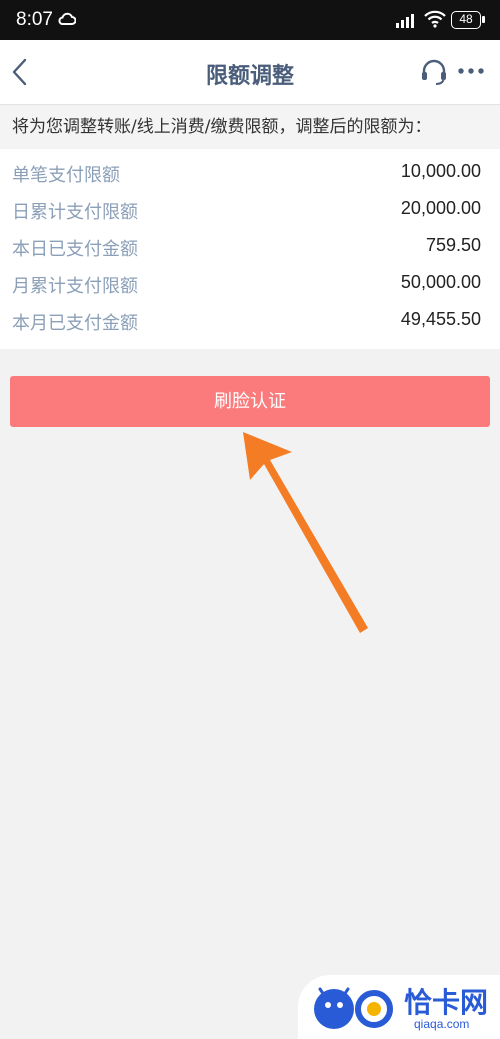 The image size is (500, 1039). What do you see at coordinates (66, 175) in the screenshot?
I see `limit-label: 单笔支付限额` at bounding box center [66, 175].